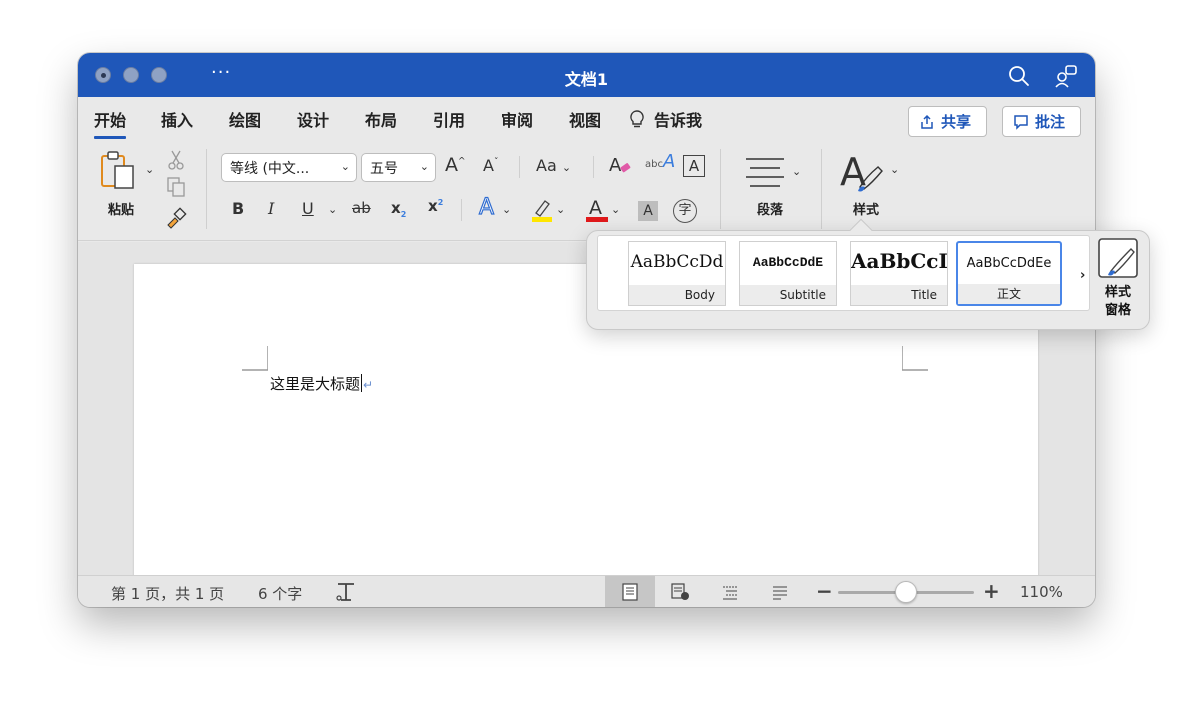 The width and height of the screenshot is (1200, 710). I want to click on character-shading-icon: A, so click(648, 211).